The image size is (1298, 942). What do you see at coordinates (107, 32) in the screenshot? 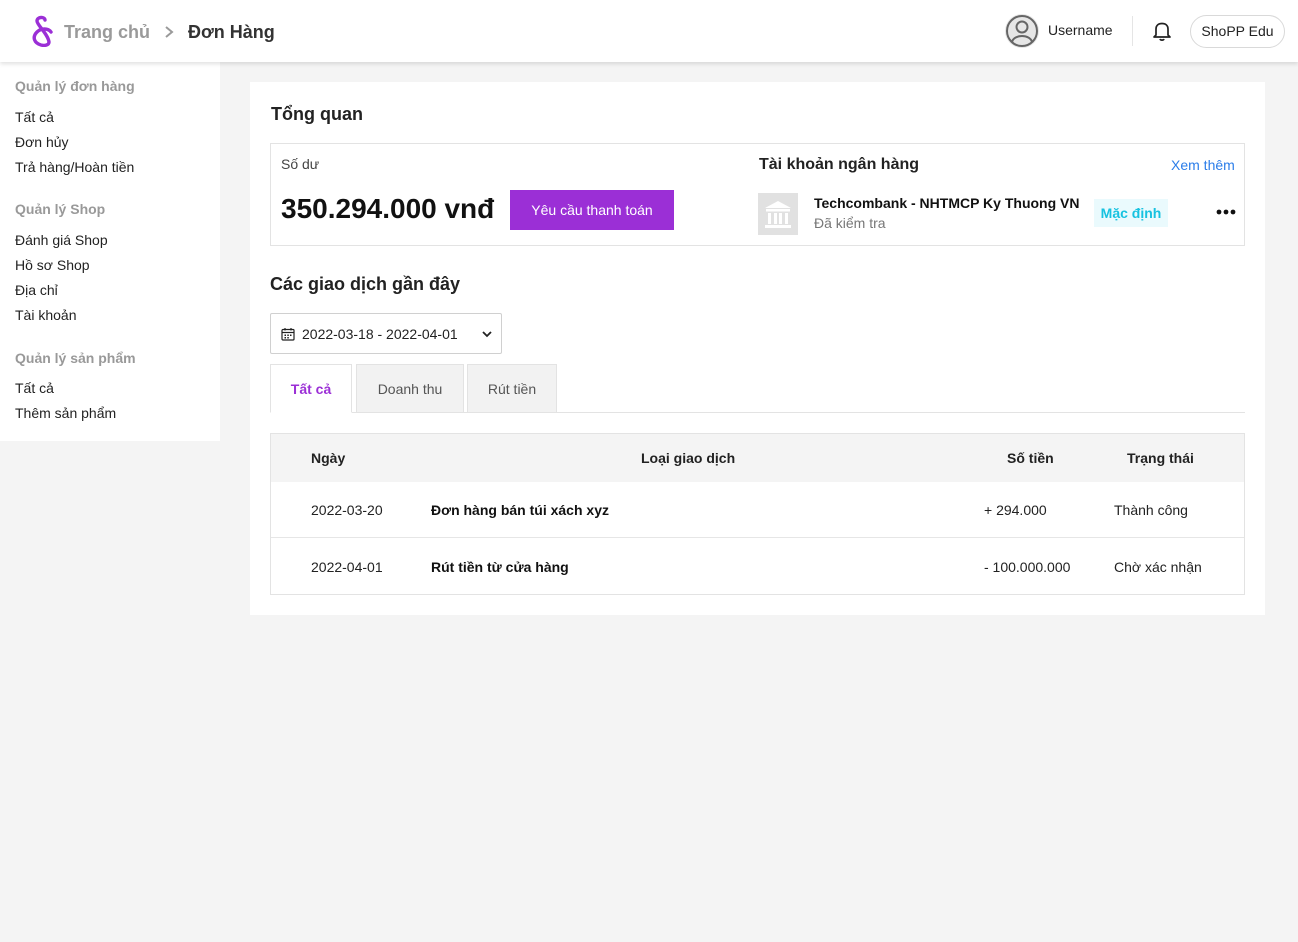
I see `breadcrumb-home-link: Trang chủ` at bounding box center [107, 32].